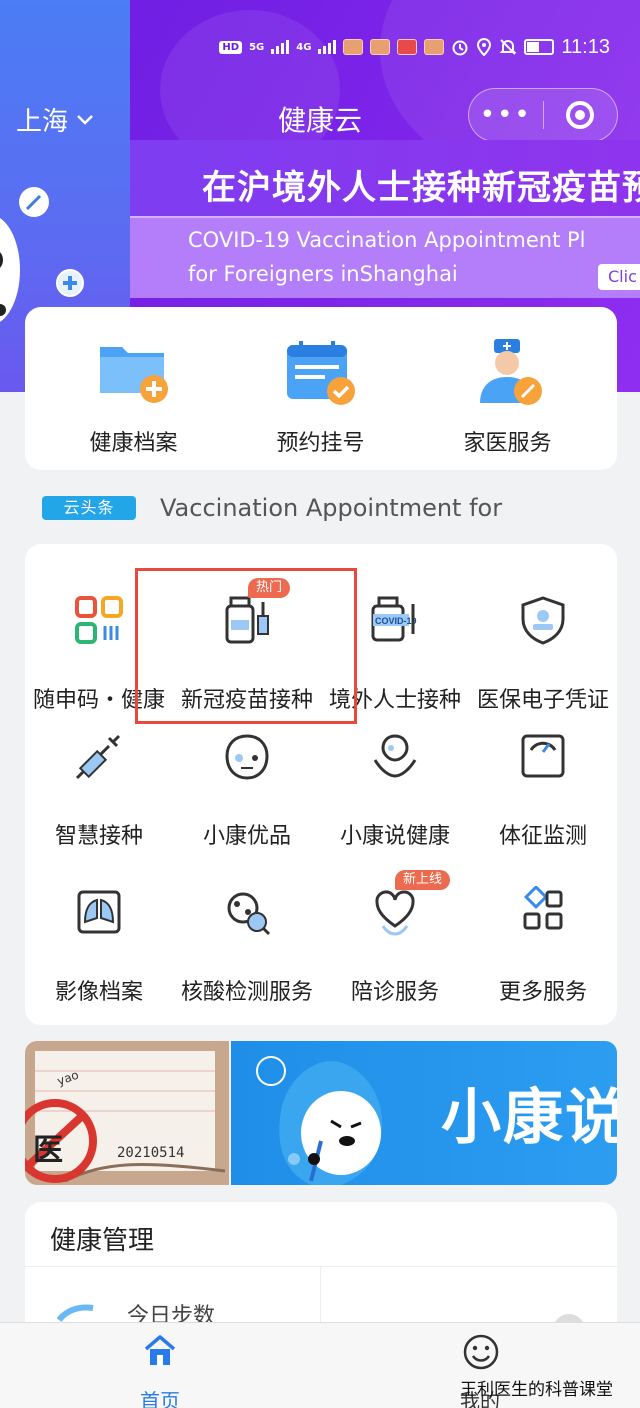 The width and height of the screenshot is (640, 1408). Describe the element at coordinates (99, 956) in the screenshot. I see `service-imaging-records: 影像档案` at that location.